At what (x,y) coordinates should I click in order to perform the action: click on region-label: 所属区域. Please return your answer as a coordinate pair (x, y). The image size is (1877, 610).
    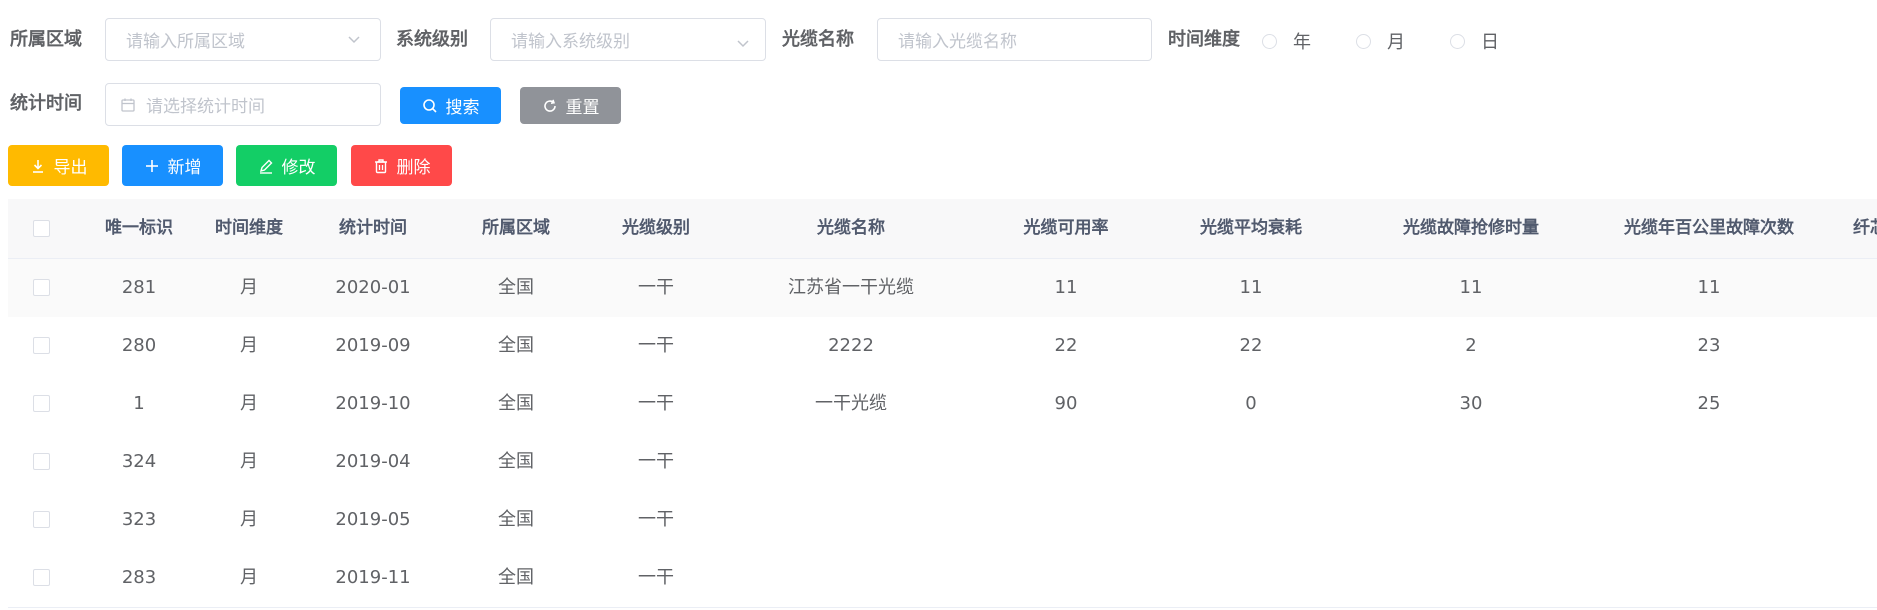
    Looking at the image, I should click on (46, 39).